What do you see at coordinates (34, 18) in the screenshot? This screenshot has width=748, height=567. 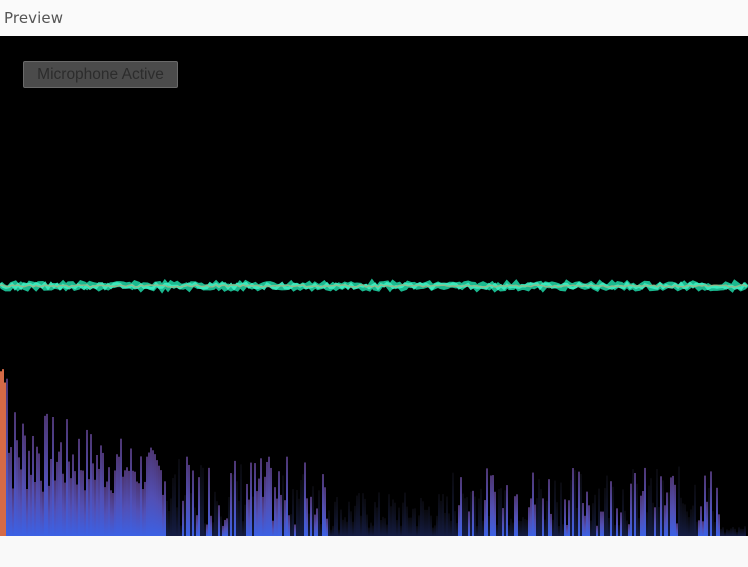 I see `preview-title: Preview` at bounding box center [34, 18].